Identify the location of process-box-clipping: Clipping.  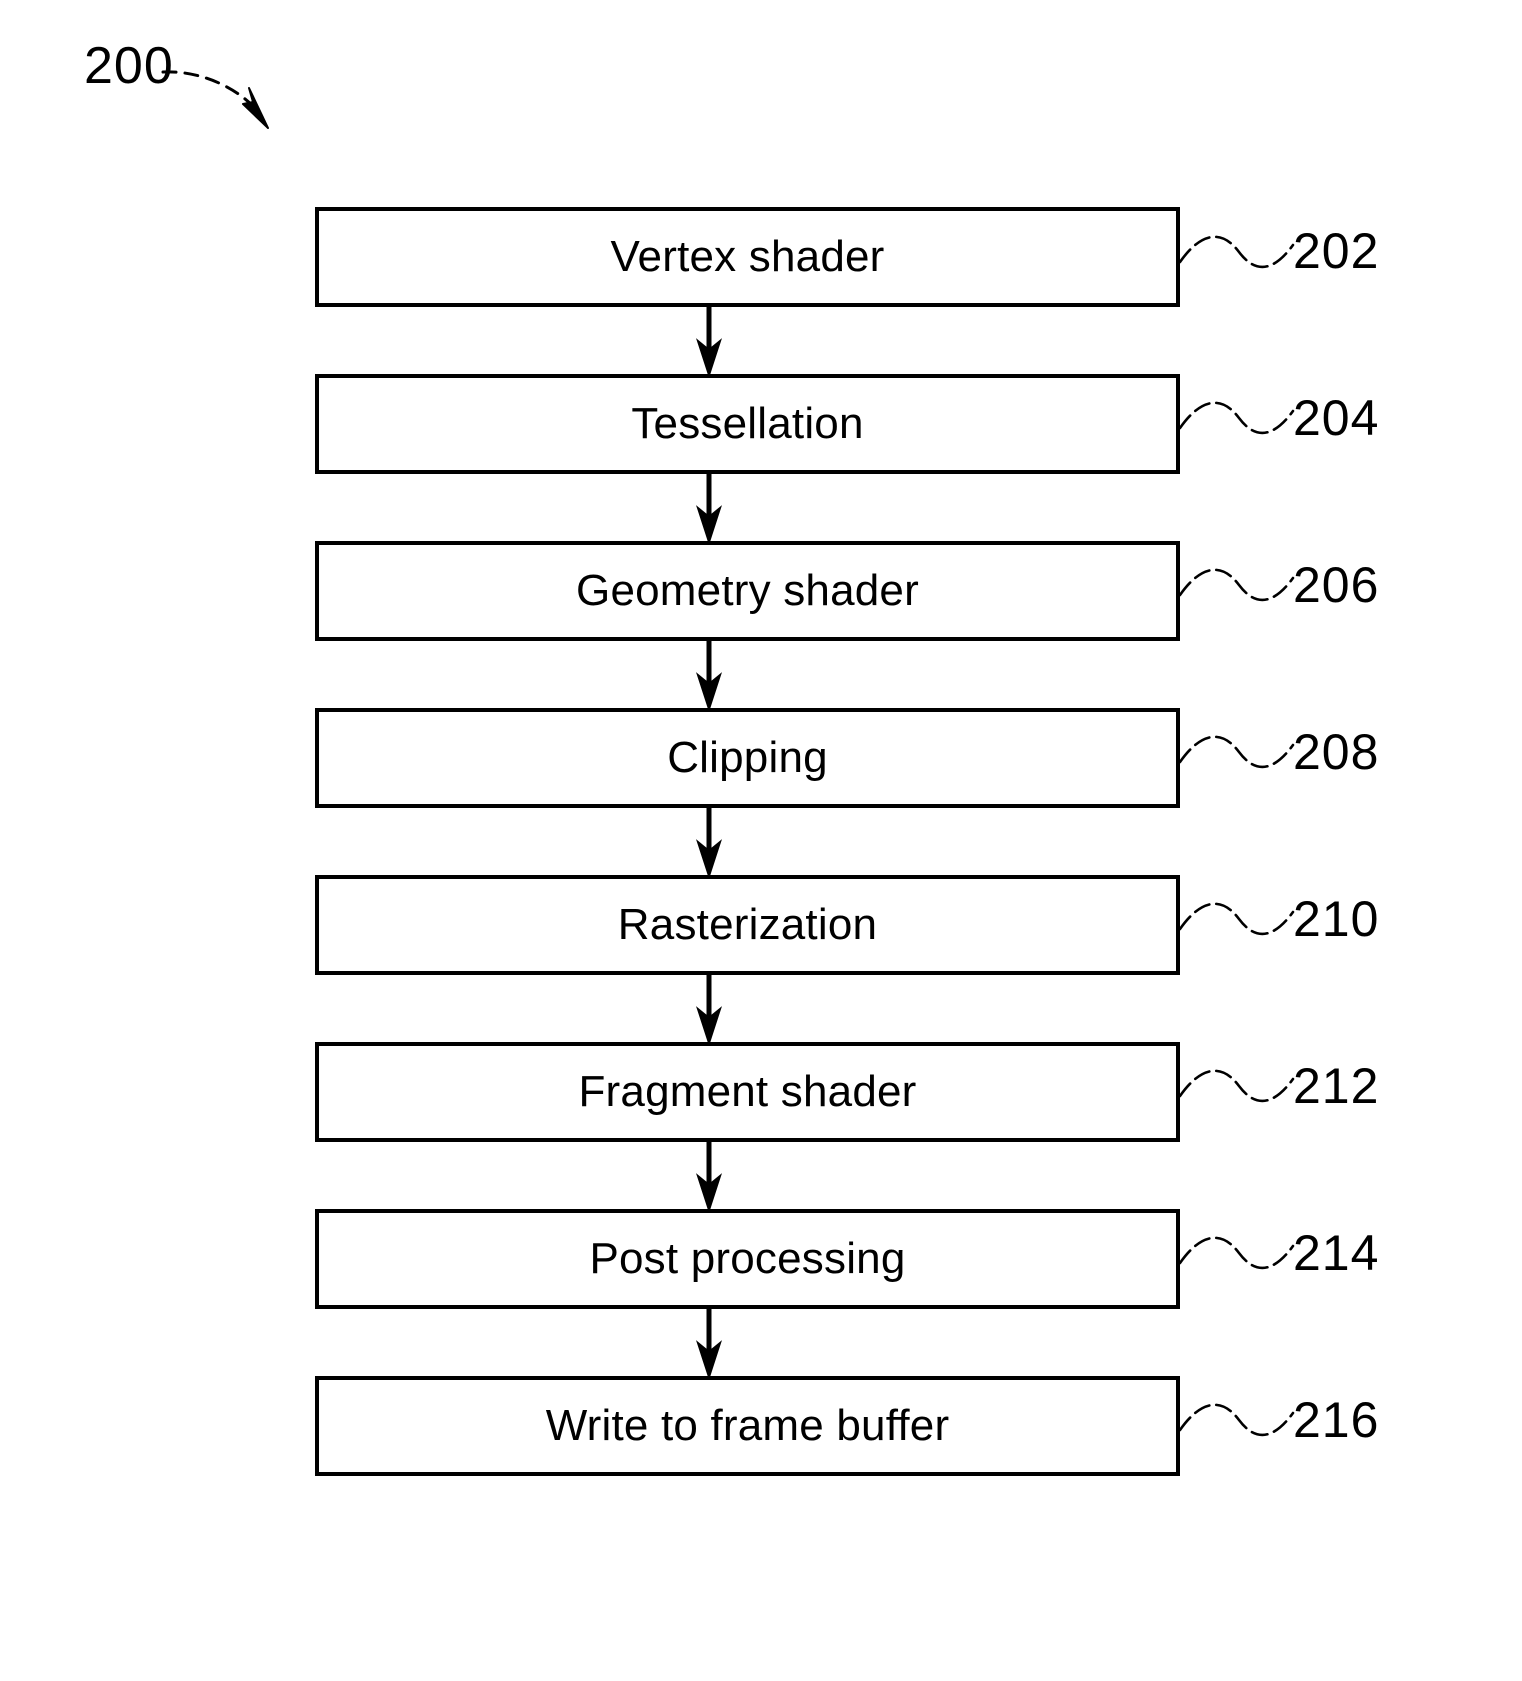
(747, 758).